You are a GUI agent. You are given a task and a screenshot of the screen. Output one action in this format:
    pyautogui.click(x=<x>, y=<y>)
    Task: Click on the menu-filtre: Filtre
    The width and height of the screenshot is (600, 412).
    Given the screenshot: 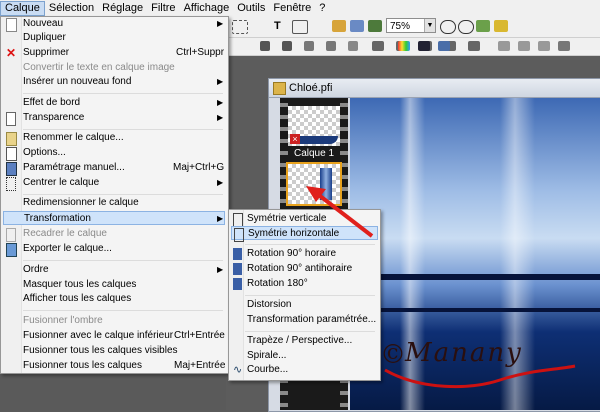 What is the action you would take?
    pyautogui.click(x=163, y=8)
    